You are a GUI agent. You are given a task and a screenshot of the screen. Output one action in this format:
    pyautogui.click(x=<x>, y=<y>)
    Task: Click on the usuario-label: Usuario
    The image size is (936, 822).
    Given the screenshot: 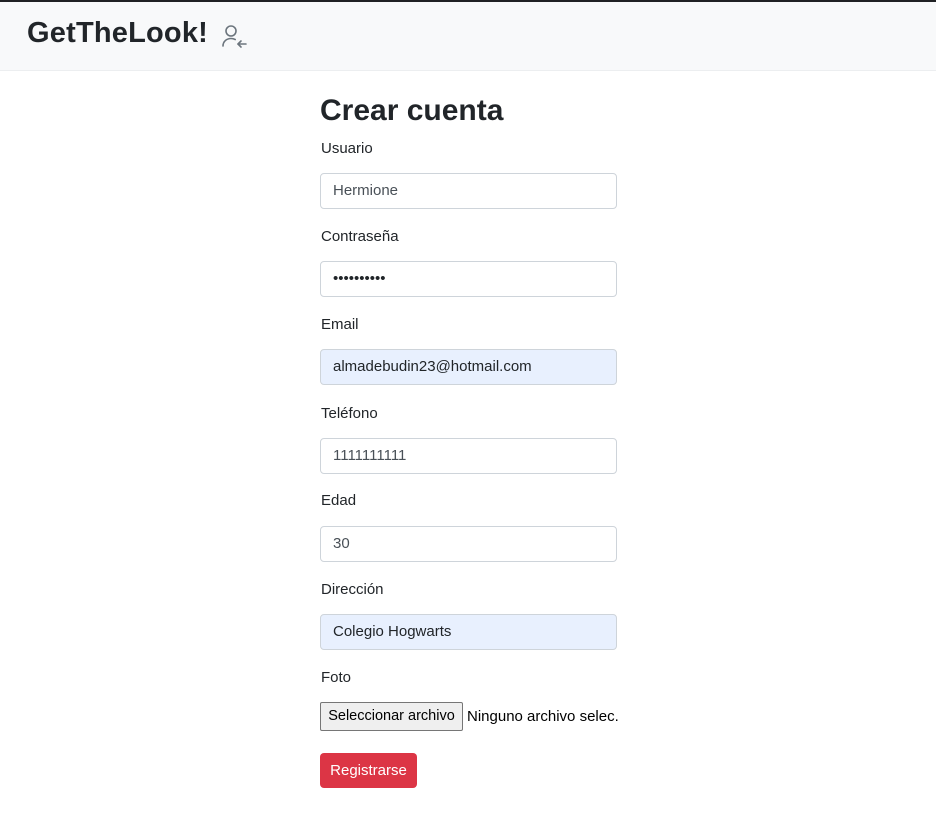 What is the action you would take?
    pyautogui.click(x=347, y=148)
    